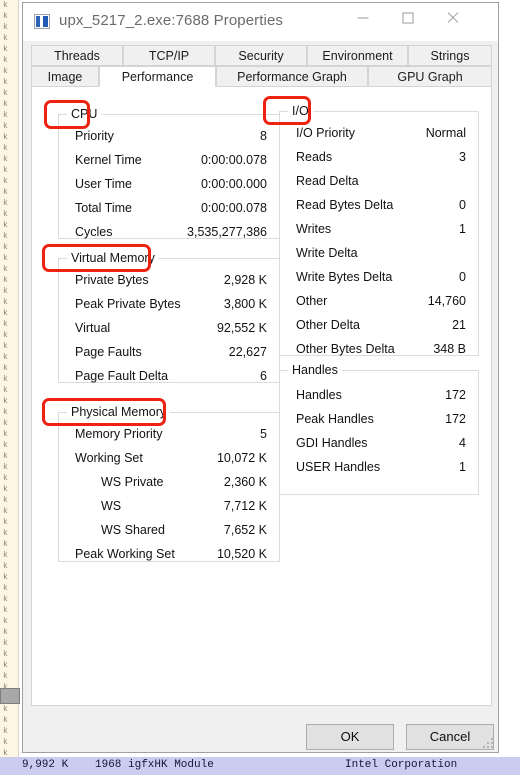 Image resolution: width=520 pixels, height=775 pixels. Describe the element at coordinates (344, 277) in the screenshot. I see `row-label: Write Bytes Delta` at that location.